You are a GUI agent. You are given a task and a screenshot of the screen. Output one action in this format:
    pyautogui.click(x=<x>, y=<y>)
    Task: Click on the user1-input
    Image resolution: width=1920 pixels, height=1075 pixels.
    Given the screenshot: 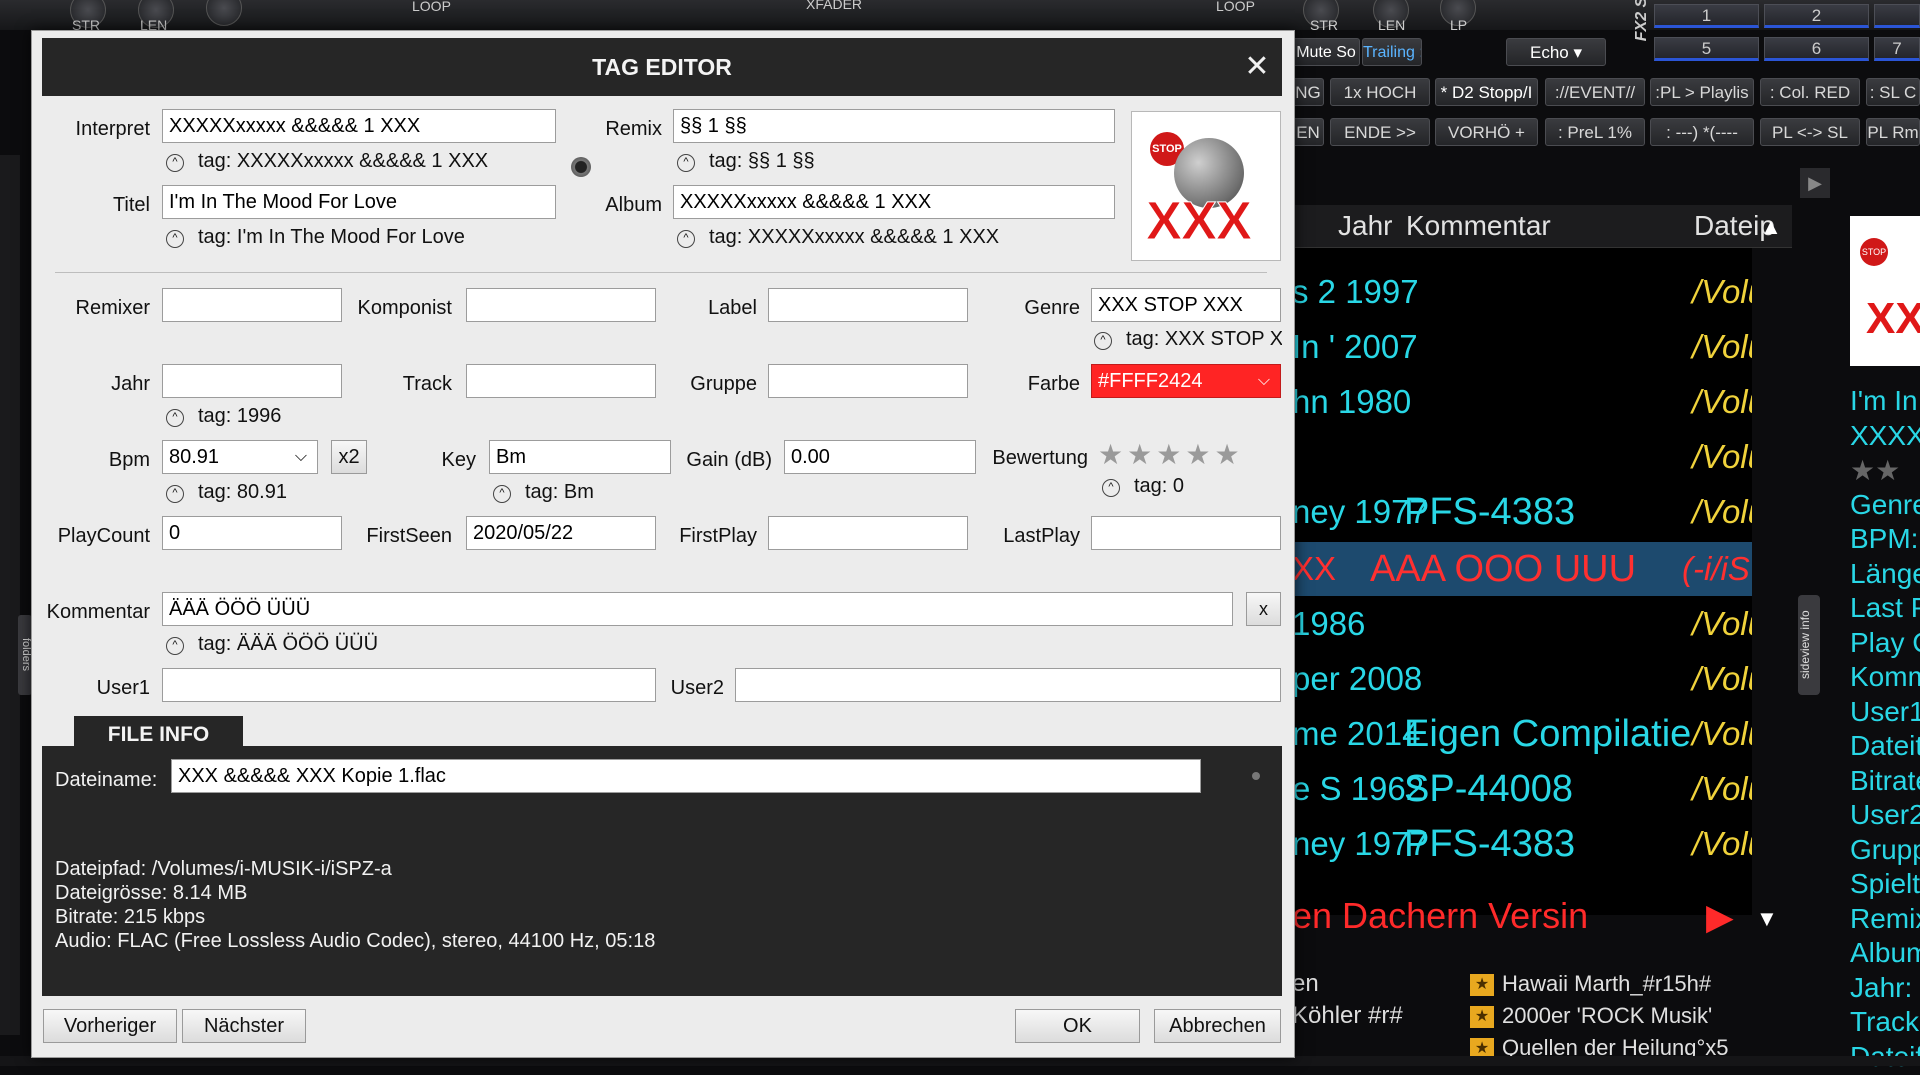 What is the action you would take?
    pyautogui.click(x=409, y=685)
    